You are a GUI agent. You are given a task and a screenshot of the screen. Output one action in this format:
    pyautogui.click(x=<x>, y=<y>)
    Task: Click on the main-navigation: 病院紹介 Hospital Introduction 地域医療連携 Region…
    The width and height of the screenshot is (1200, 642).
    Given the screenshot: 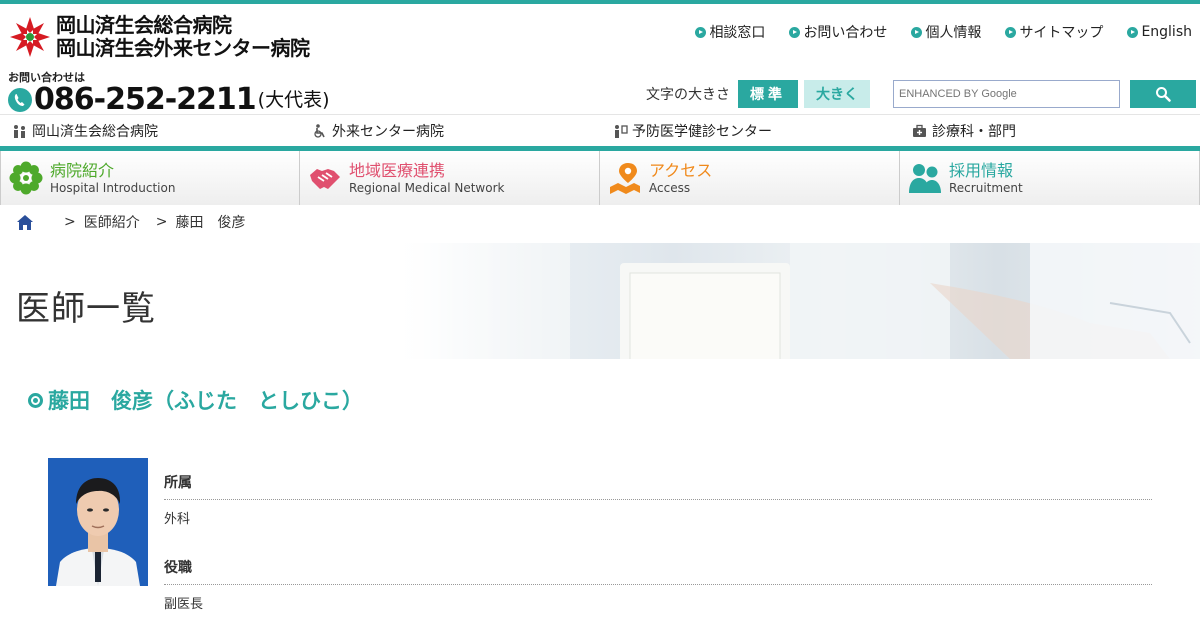 What is the action you would take?
    pyautogui.click(x=600, y=178)
    